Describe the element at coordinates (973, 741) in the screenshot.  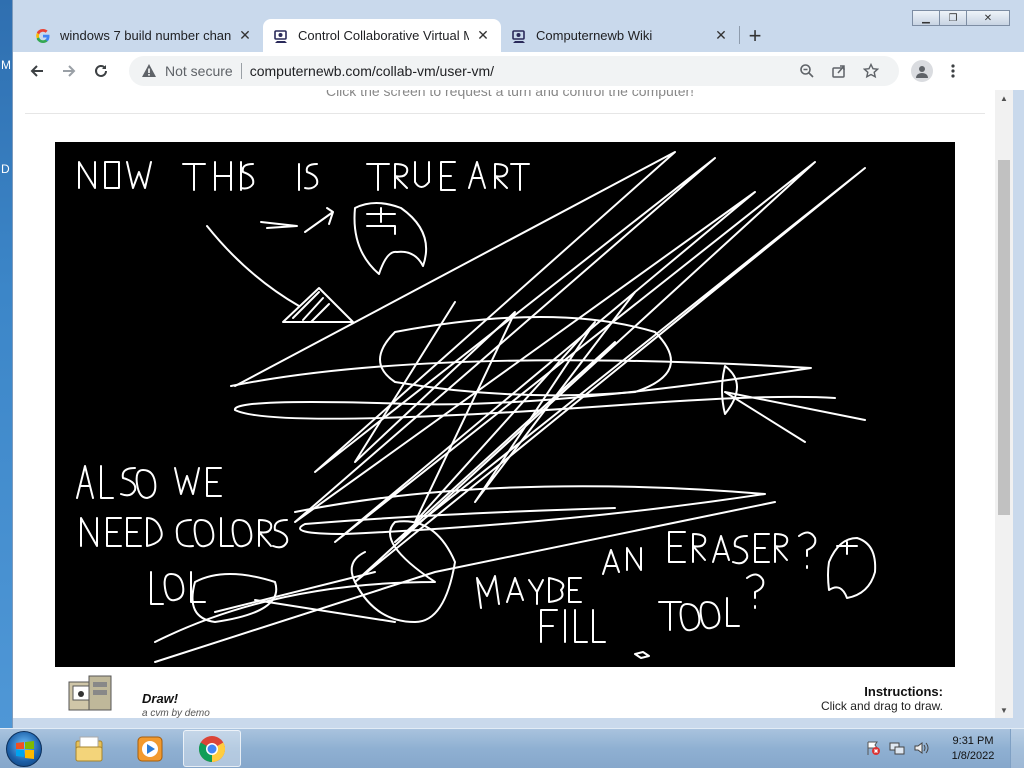
I see `clock-time: 9:31 PM` at that location.